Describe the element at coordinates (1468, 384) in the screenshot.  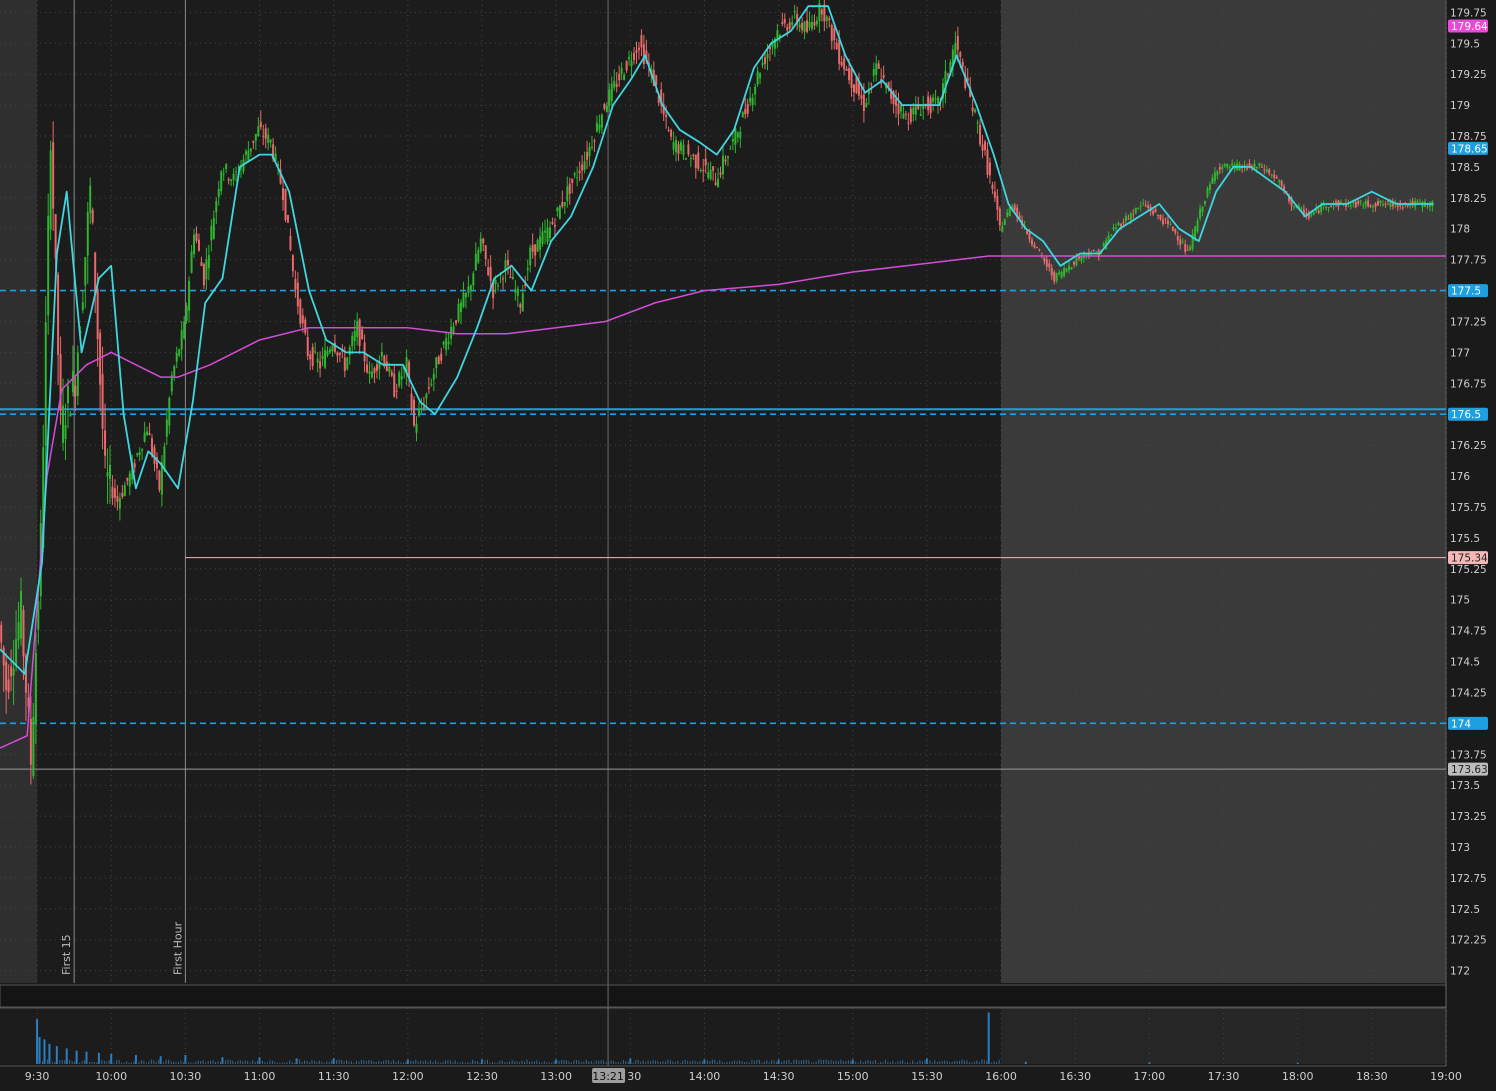
I see `y-tick-label: 176.75` at that location.